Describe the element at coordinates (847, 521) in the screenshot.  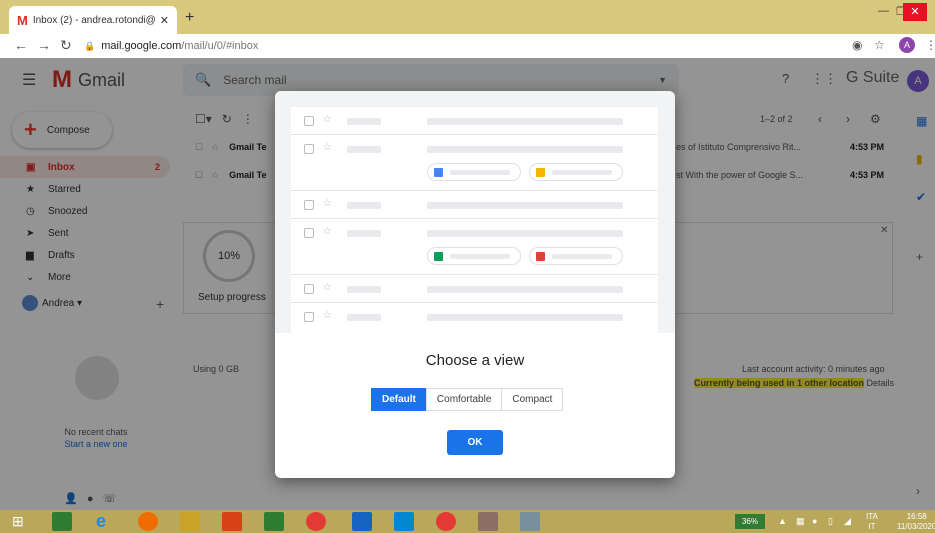
I see `wifi-icon: ◢` at that location.